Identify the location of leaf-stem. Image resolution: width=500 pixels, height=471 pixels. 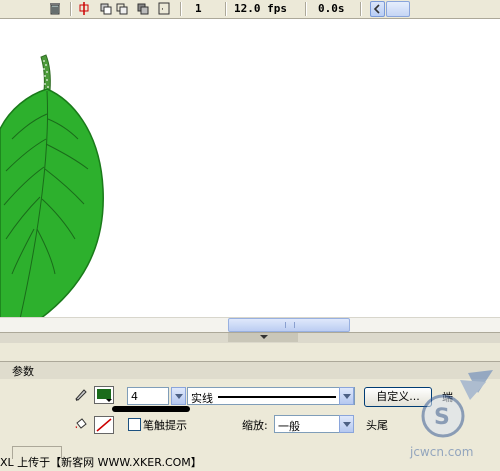
(45, 73).